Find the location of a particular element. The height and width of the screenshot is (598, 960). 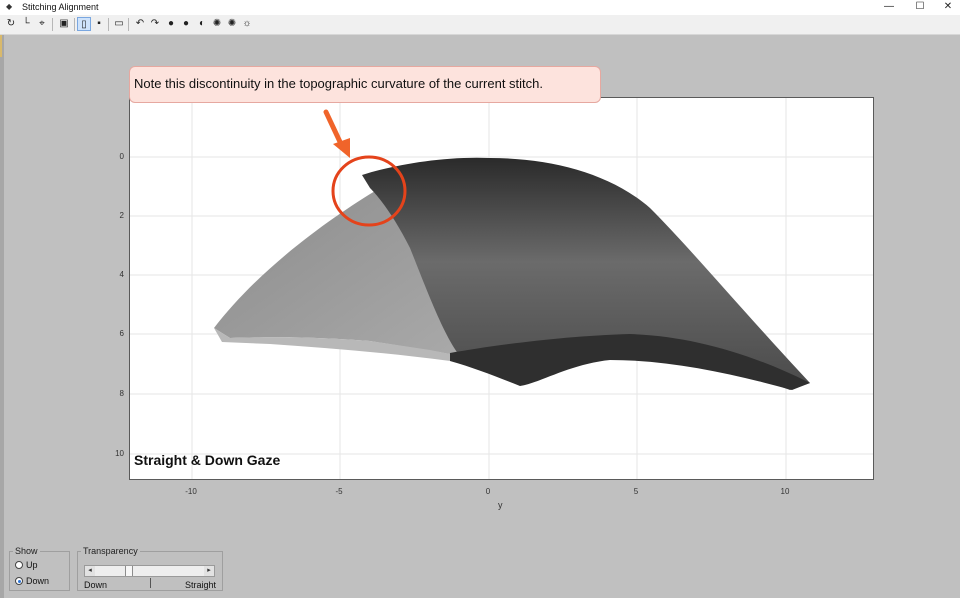

radio-up-circle is located at coordinates (19, 565).